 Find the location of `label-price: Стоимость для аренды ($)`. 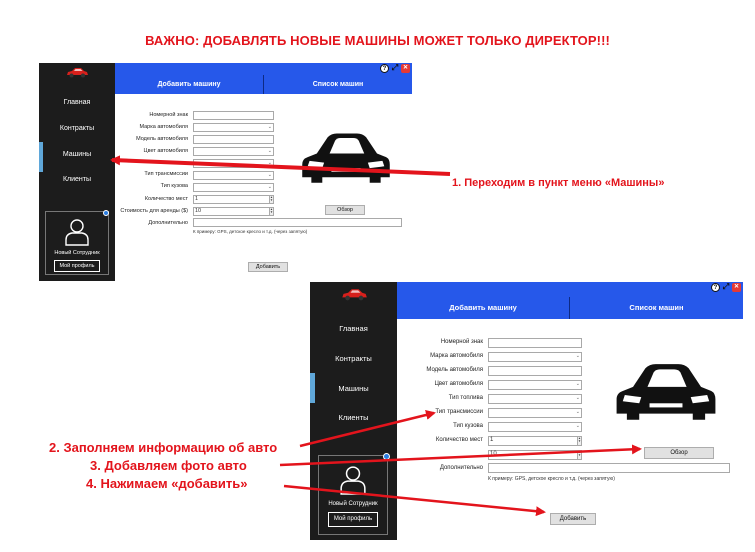

label-price: Стоимость для аренды ($) is located at coordinates (154, 211).